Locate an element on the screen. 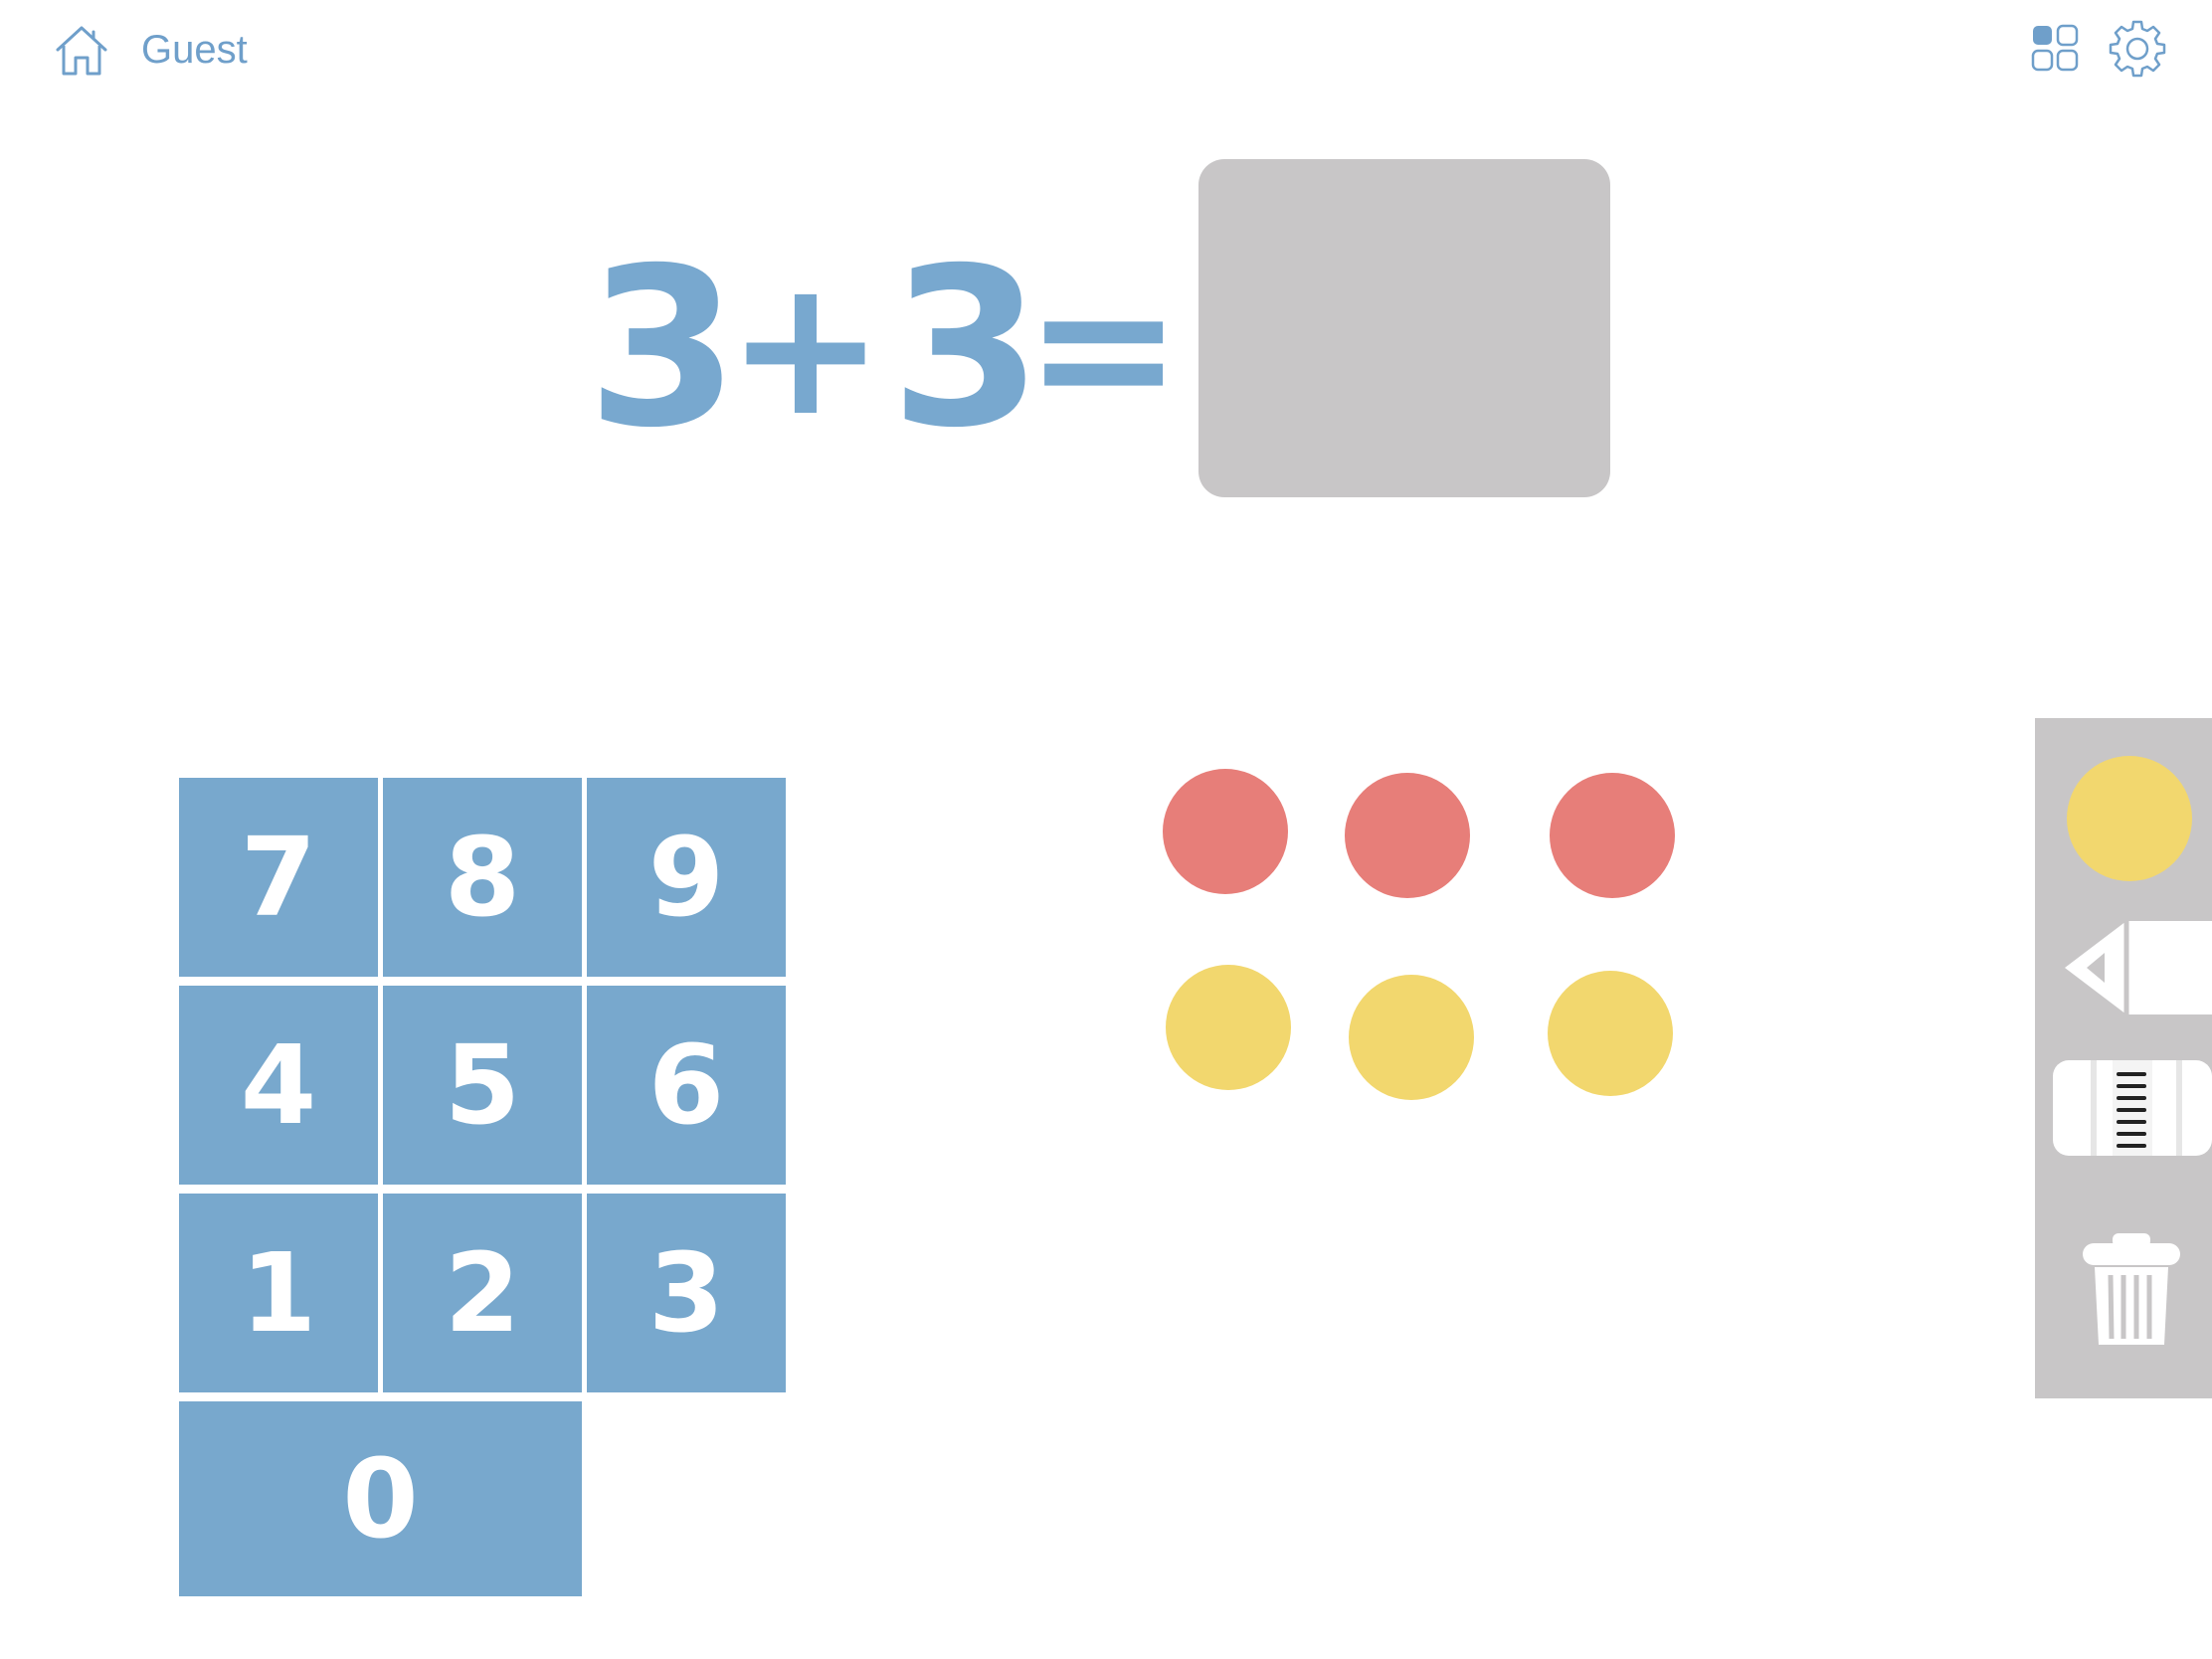 This screenshot has height=1659, width=2212. settings-button is located at coordinates (2137, 49).